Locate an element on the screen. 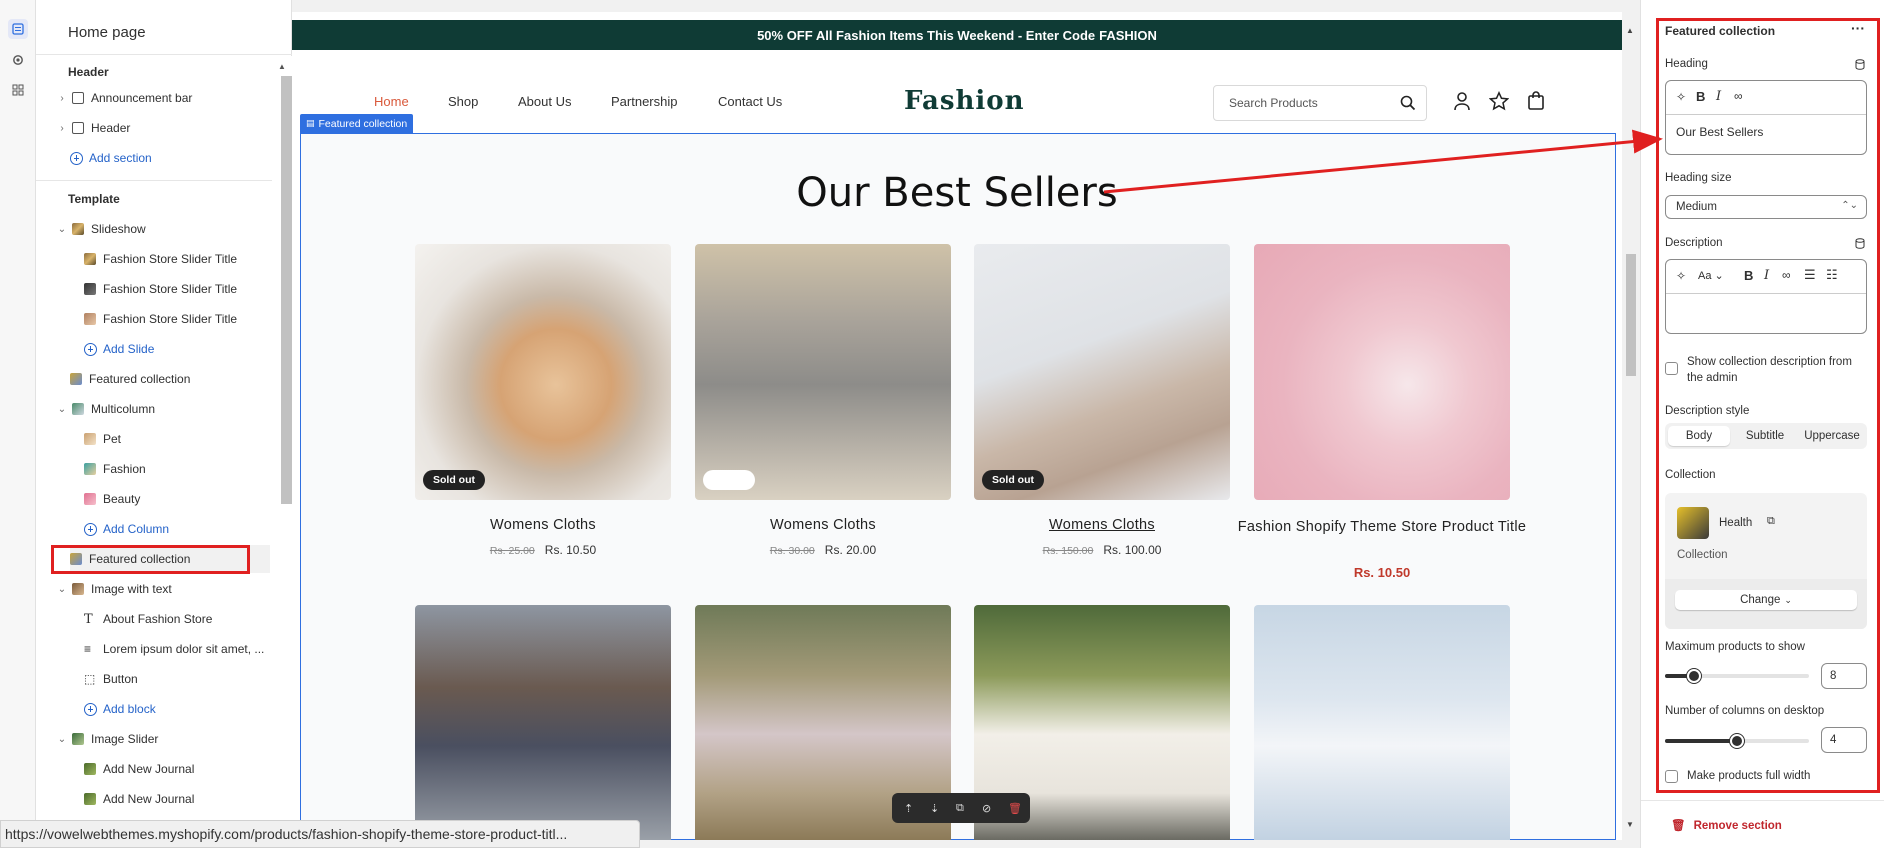  add-section-button: Add section is located at coordinates (111, 158).